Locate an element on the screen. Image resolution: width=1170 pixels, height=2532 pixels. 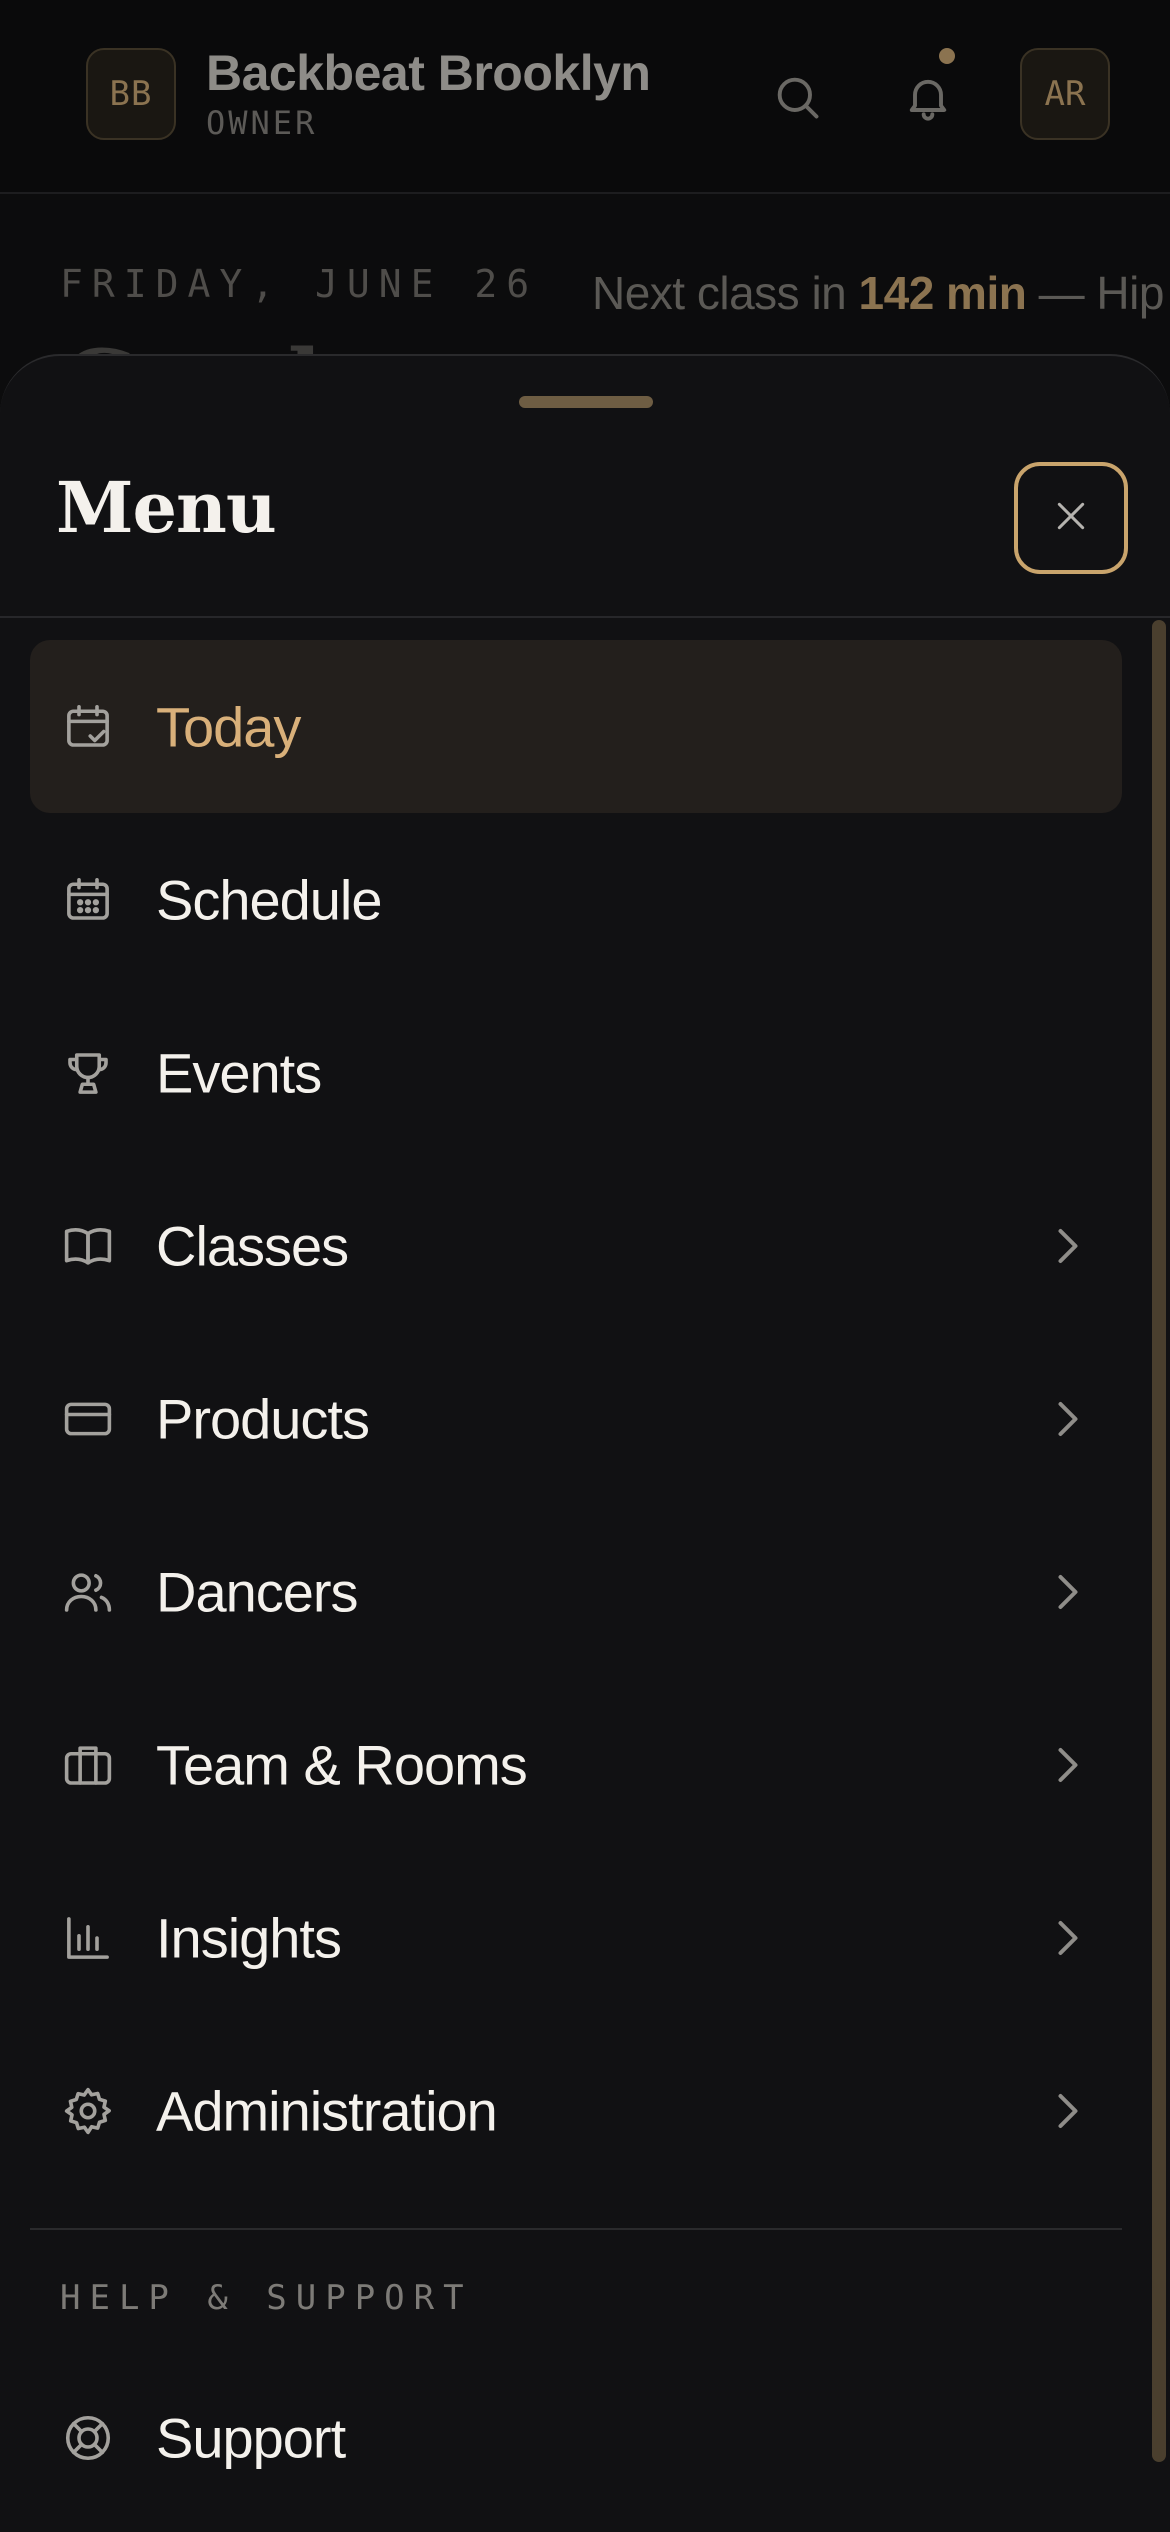
book-icon is located at coordinates (88, 1246).